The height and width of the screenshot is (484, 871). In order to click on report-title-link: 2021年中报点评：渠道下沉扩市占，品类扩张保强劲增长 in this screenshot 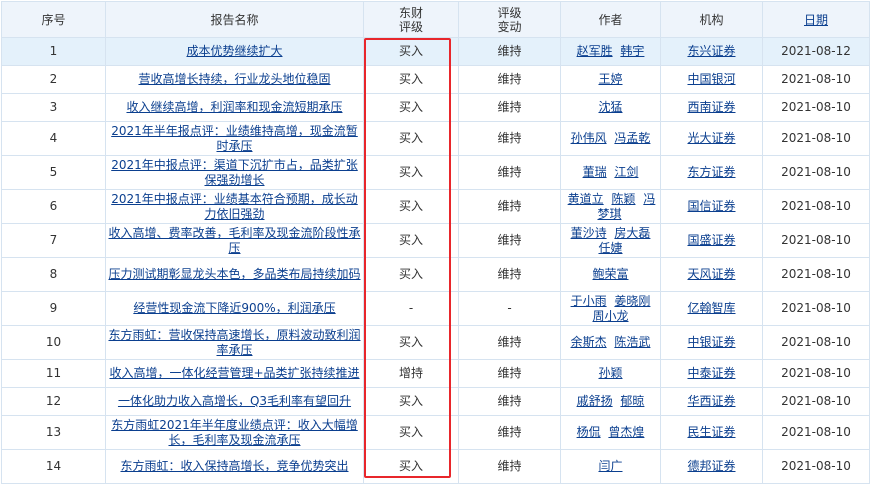, I will do `click(234, 172)`.